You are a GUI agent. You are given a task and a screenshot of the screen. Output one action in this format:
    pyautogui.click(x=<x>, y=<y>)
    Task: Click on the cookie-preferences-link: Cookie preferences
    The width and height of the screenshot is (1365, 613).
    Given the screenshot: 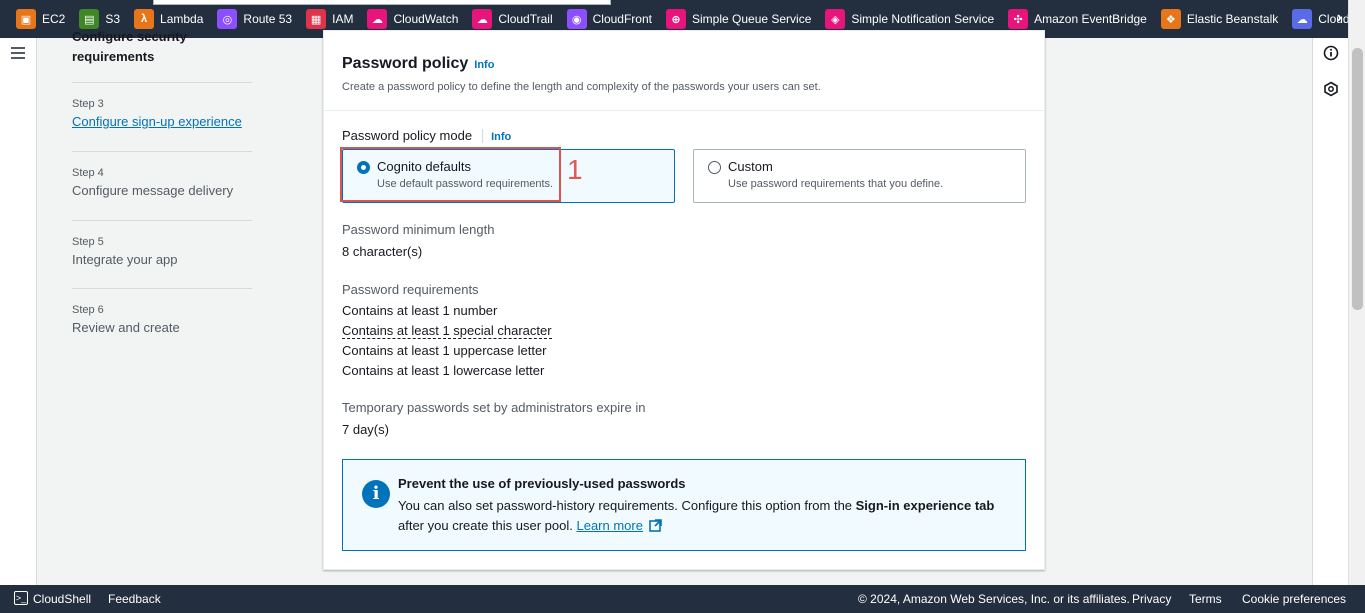 What is the action you would take?
    pyautogui.click(x=1294, y=599)
    